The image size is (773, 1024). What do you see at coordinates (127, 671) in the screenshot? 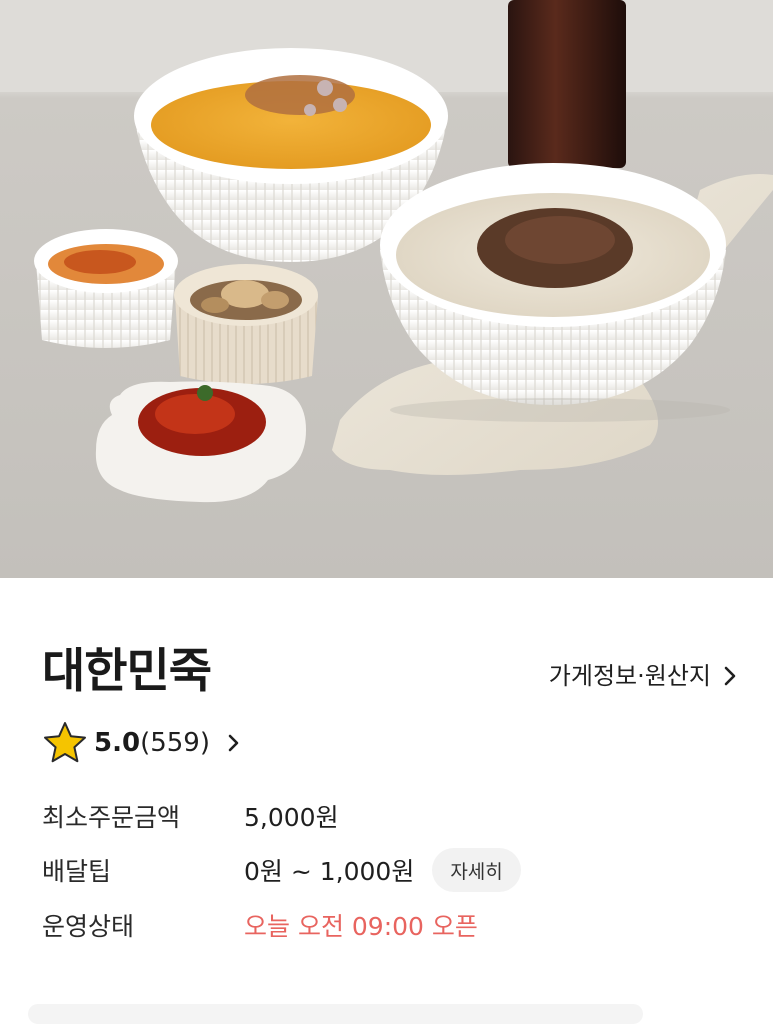
I see `store-name: 대한민죽` at bounding box center [127, 671].